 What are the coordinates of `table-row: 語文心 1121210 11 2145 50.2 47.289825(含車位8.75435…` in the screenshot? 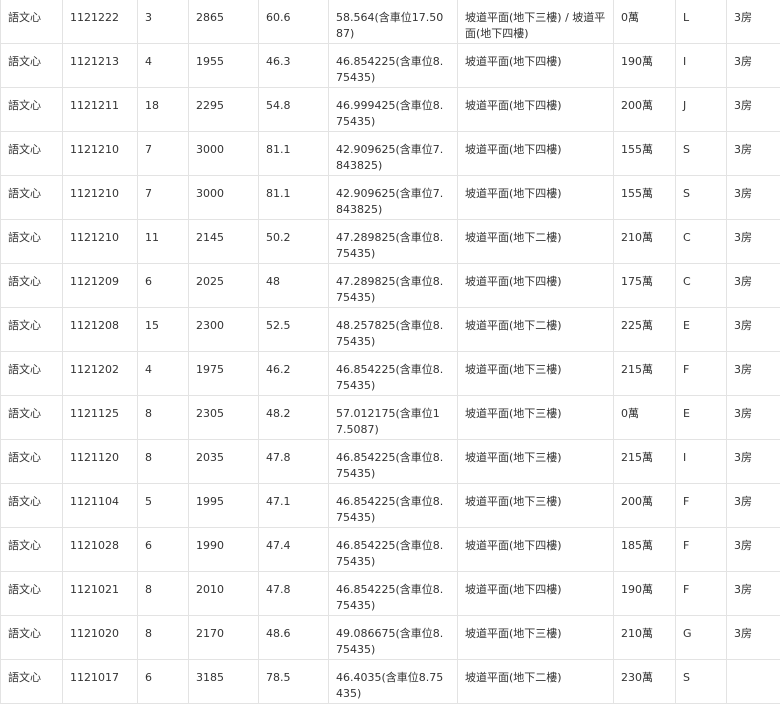 It's located at (390, 241).